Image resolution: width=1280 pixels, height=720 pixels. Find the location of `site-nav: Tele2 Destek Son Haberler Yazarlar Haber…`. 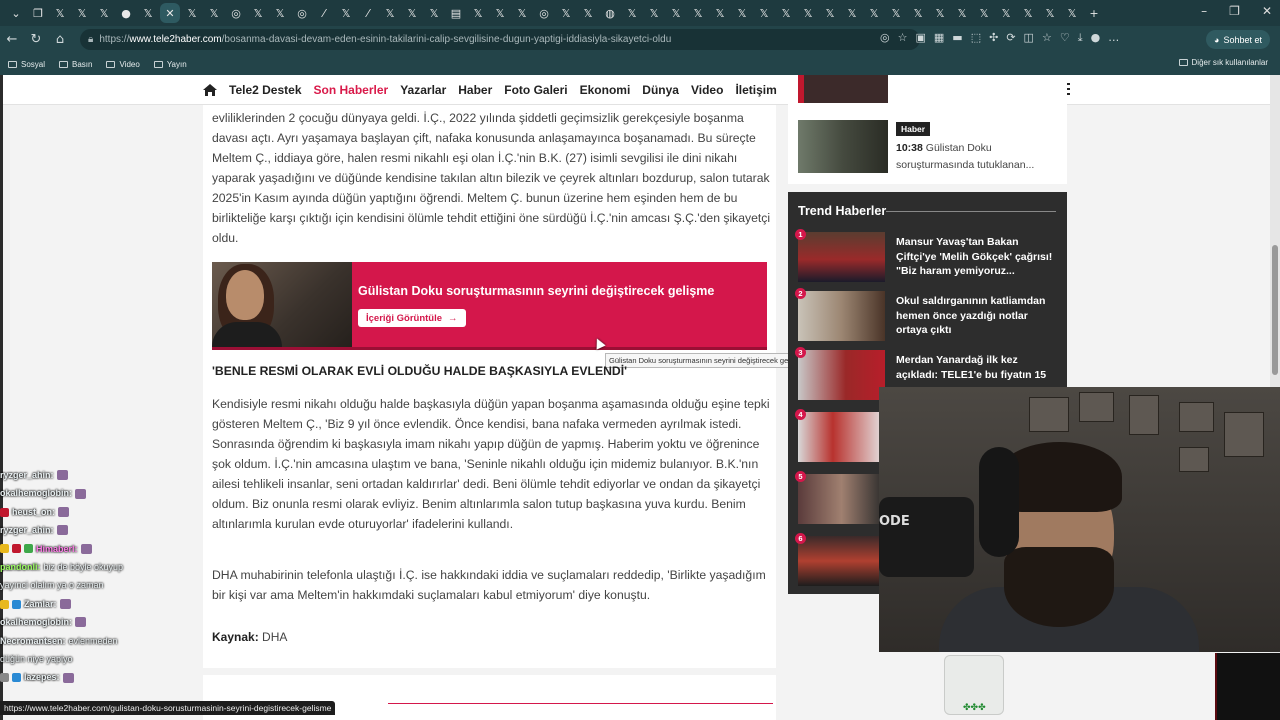

site-nav: Tele2 Destek Son Haberler Yazarlar Haber… is located at coordinates (636, 90).